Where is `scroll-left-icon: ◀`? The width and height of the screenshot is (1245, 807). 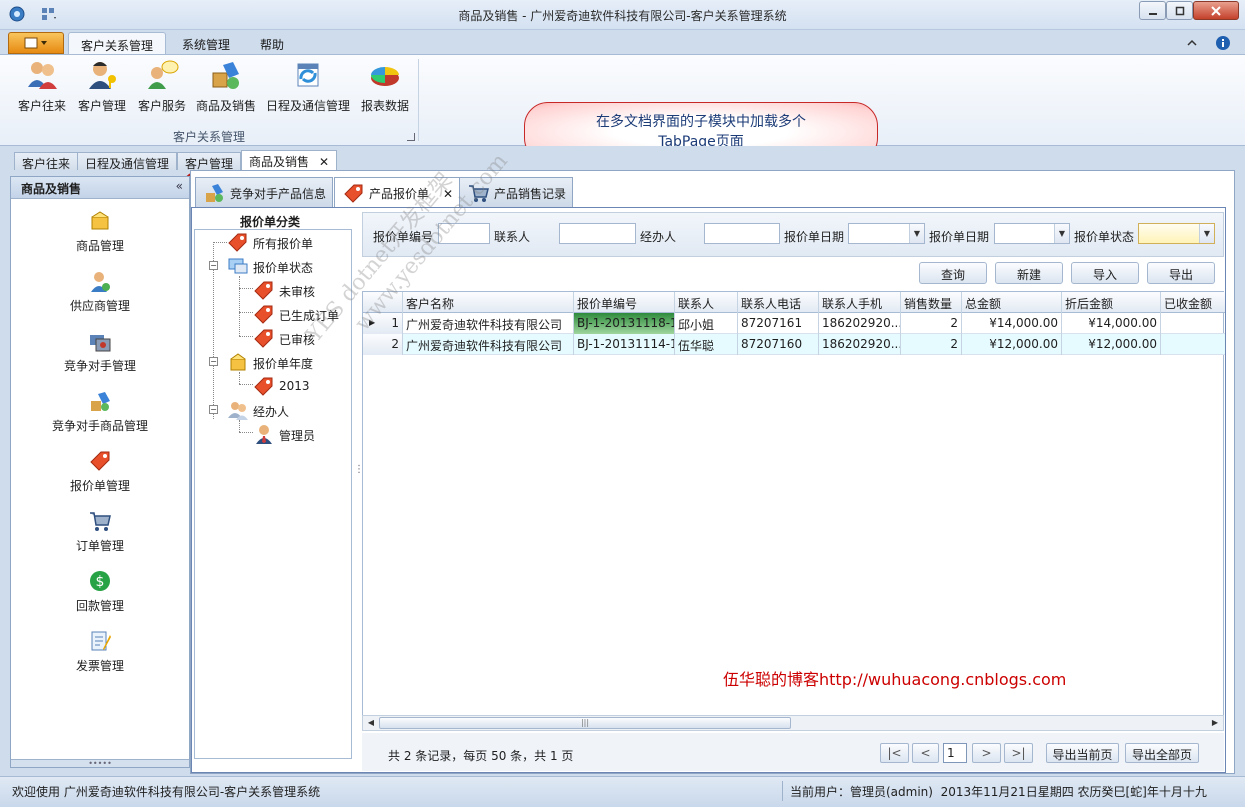 scroll-left-icon: ◀ is located at coordinates (371, 723).